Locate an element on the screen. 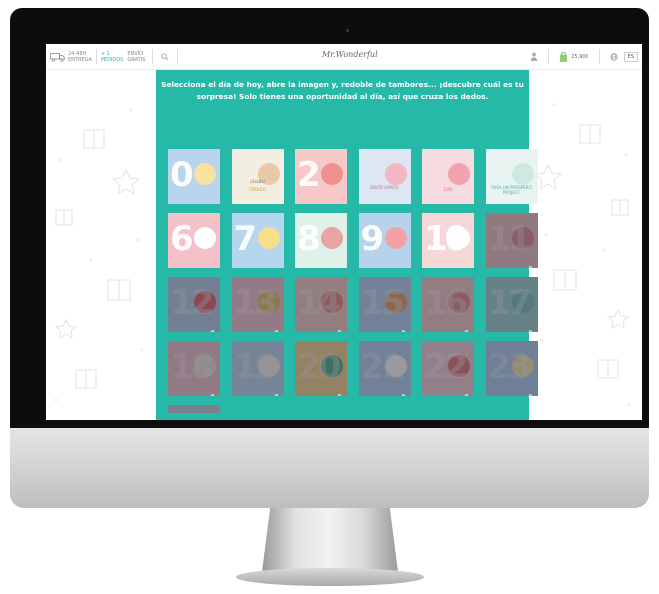  day-number: 2 is located at coordinates (309, 175).